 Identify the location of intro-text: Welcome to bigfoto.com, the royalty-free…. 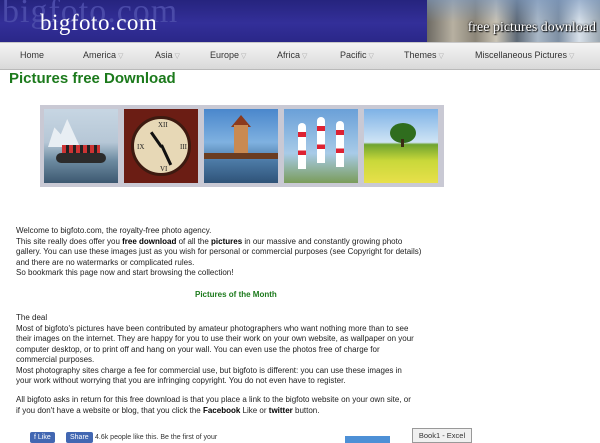
(296, 252).